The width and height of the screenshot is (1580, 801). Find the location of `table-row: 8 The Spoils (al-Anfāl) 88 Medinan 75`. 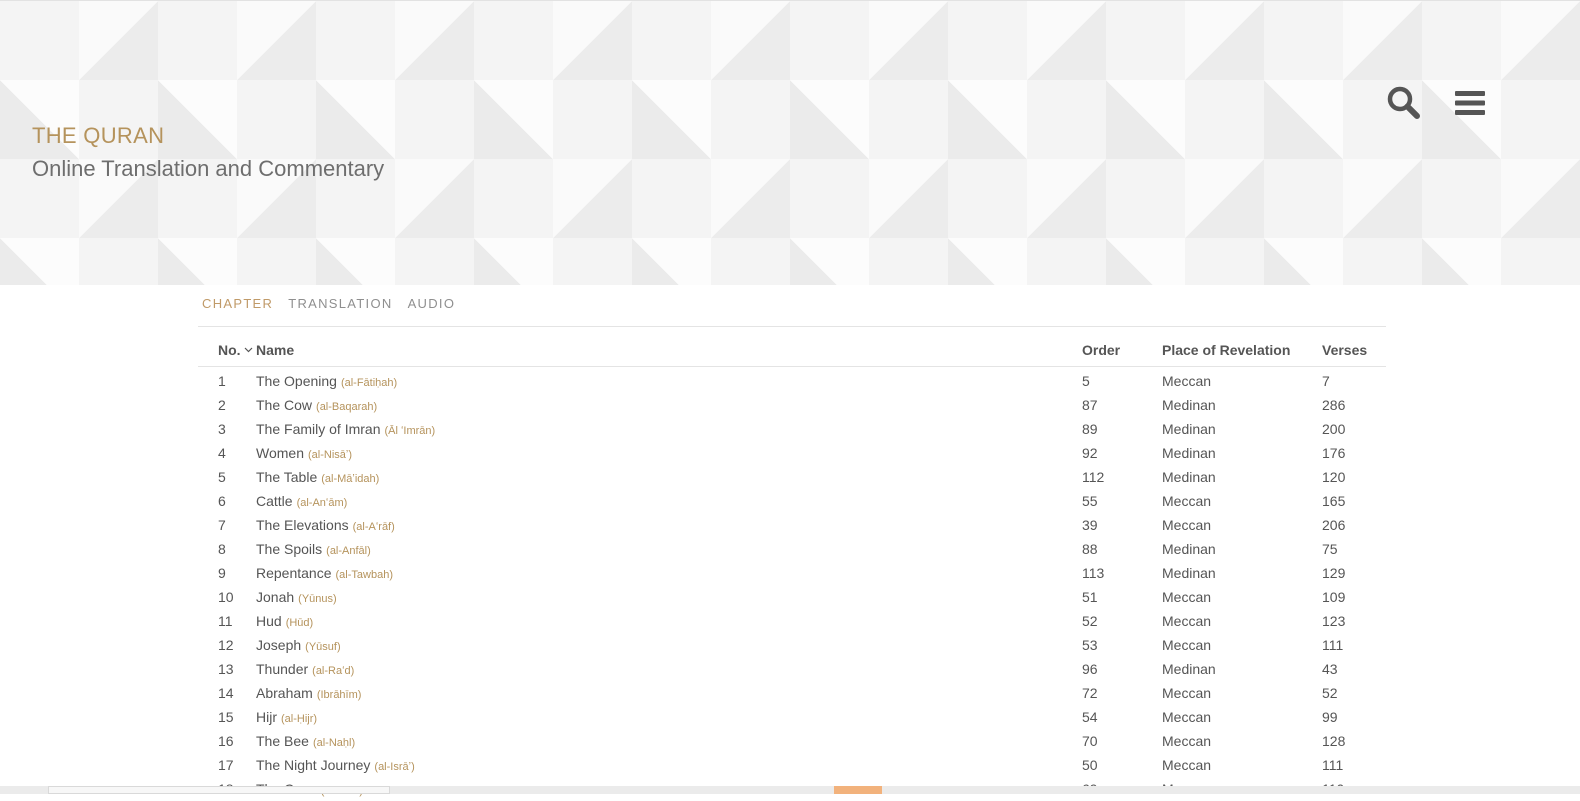

table-row: 8 The Spoils (al-Anfāl) 88 Medinan 75 is located at coordinates (792, 549).